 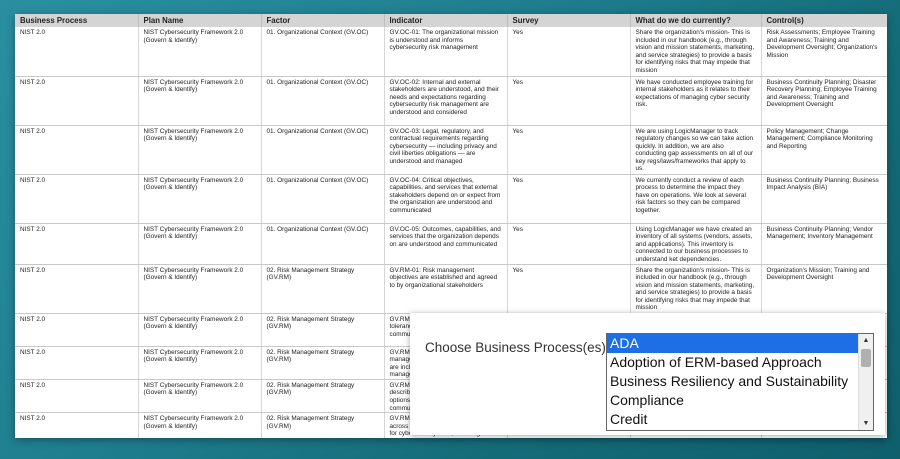 What do you see at coordinates (732, 400) in the screenshot?
I see `listbox-option: Compliance` at bounding box center [732, 400].